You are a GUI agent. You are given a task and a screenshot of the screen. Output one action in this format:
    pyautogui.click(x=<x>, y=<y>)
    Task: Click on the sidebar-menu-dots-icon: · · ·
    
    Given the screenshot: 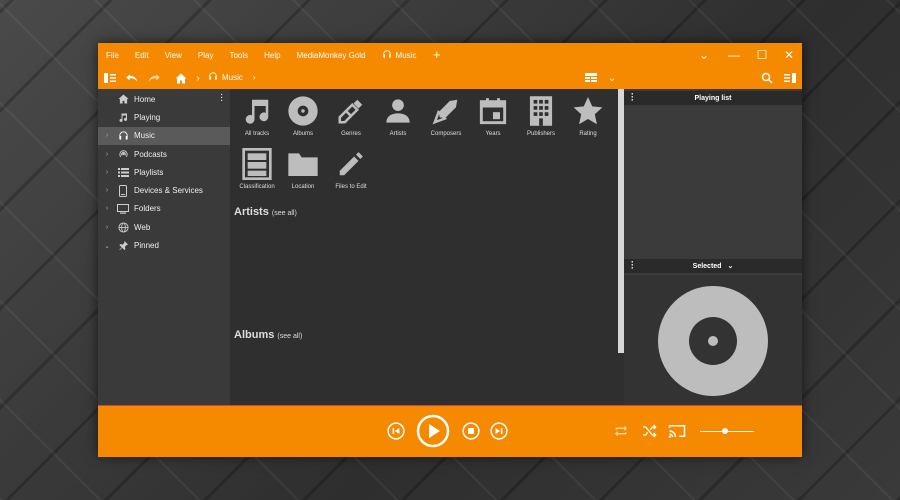 What is the action you would take?
    pyautogui.click(x=221, y=98)
    